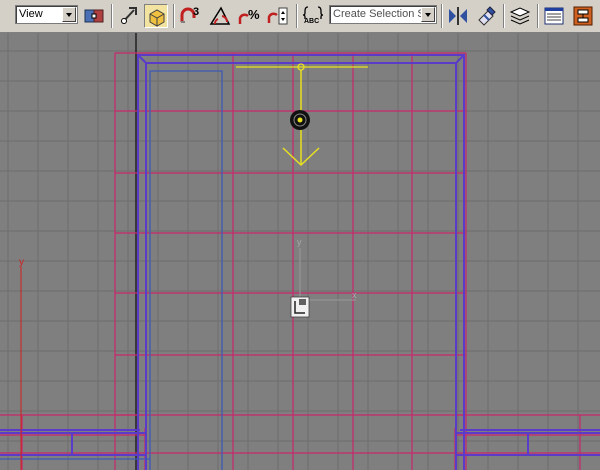  I want to click on select-and-manipulate-button, so click(129, 16).